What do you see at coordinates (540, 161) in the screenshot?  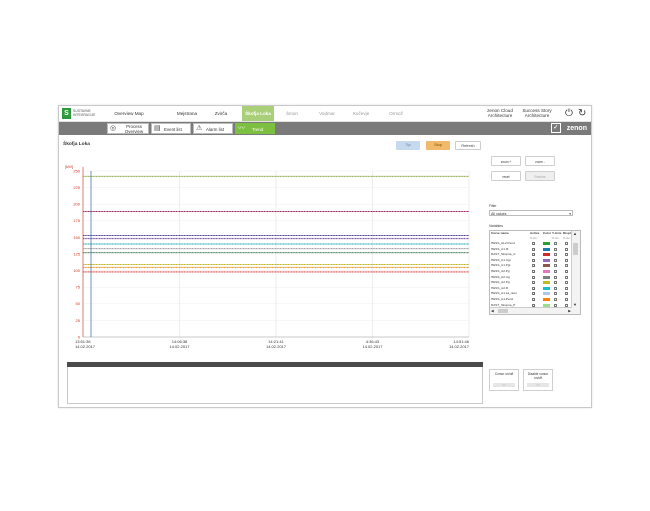 I see `zoom-out-button: zoom -` at bounding box center [540, 161].